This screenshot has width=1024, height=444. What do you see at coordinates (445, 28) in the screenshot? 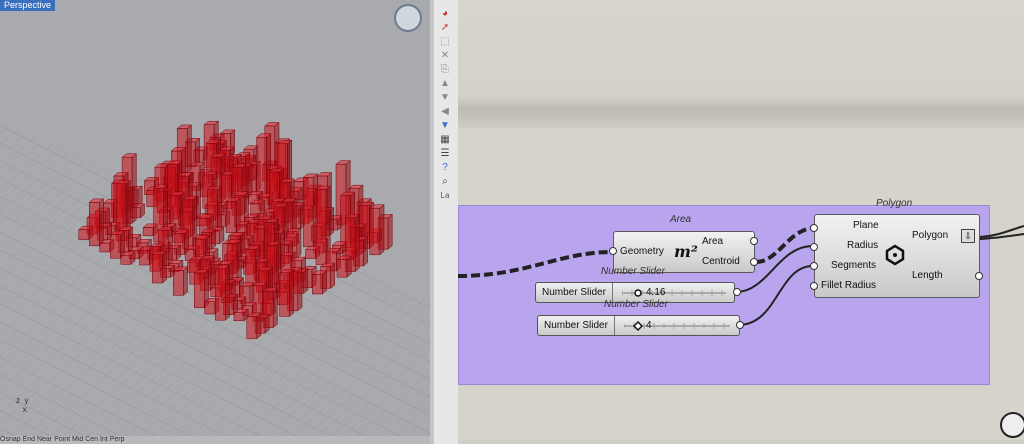
I see `cursor-icon: ➚` at bounding box center [445, 28].